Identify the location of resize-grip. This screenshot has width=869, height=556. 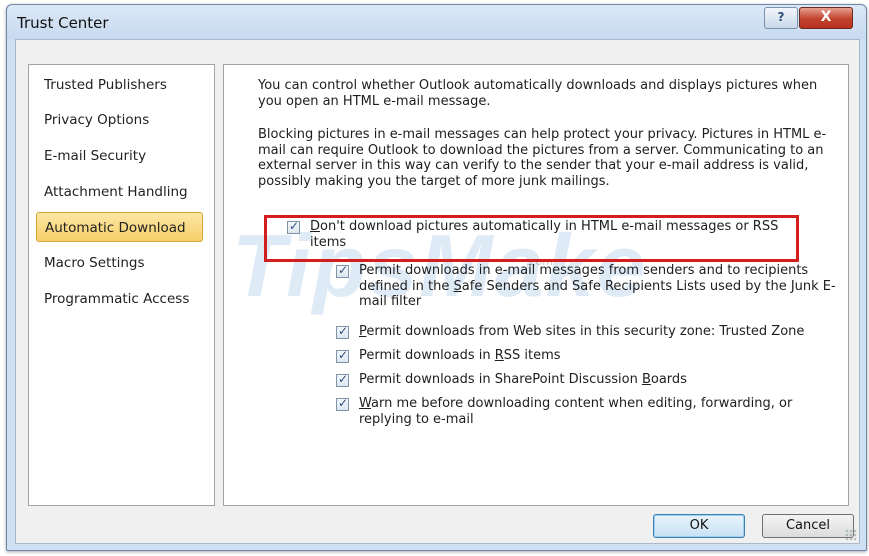
(851, 535).